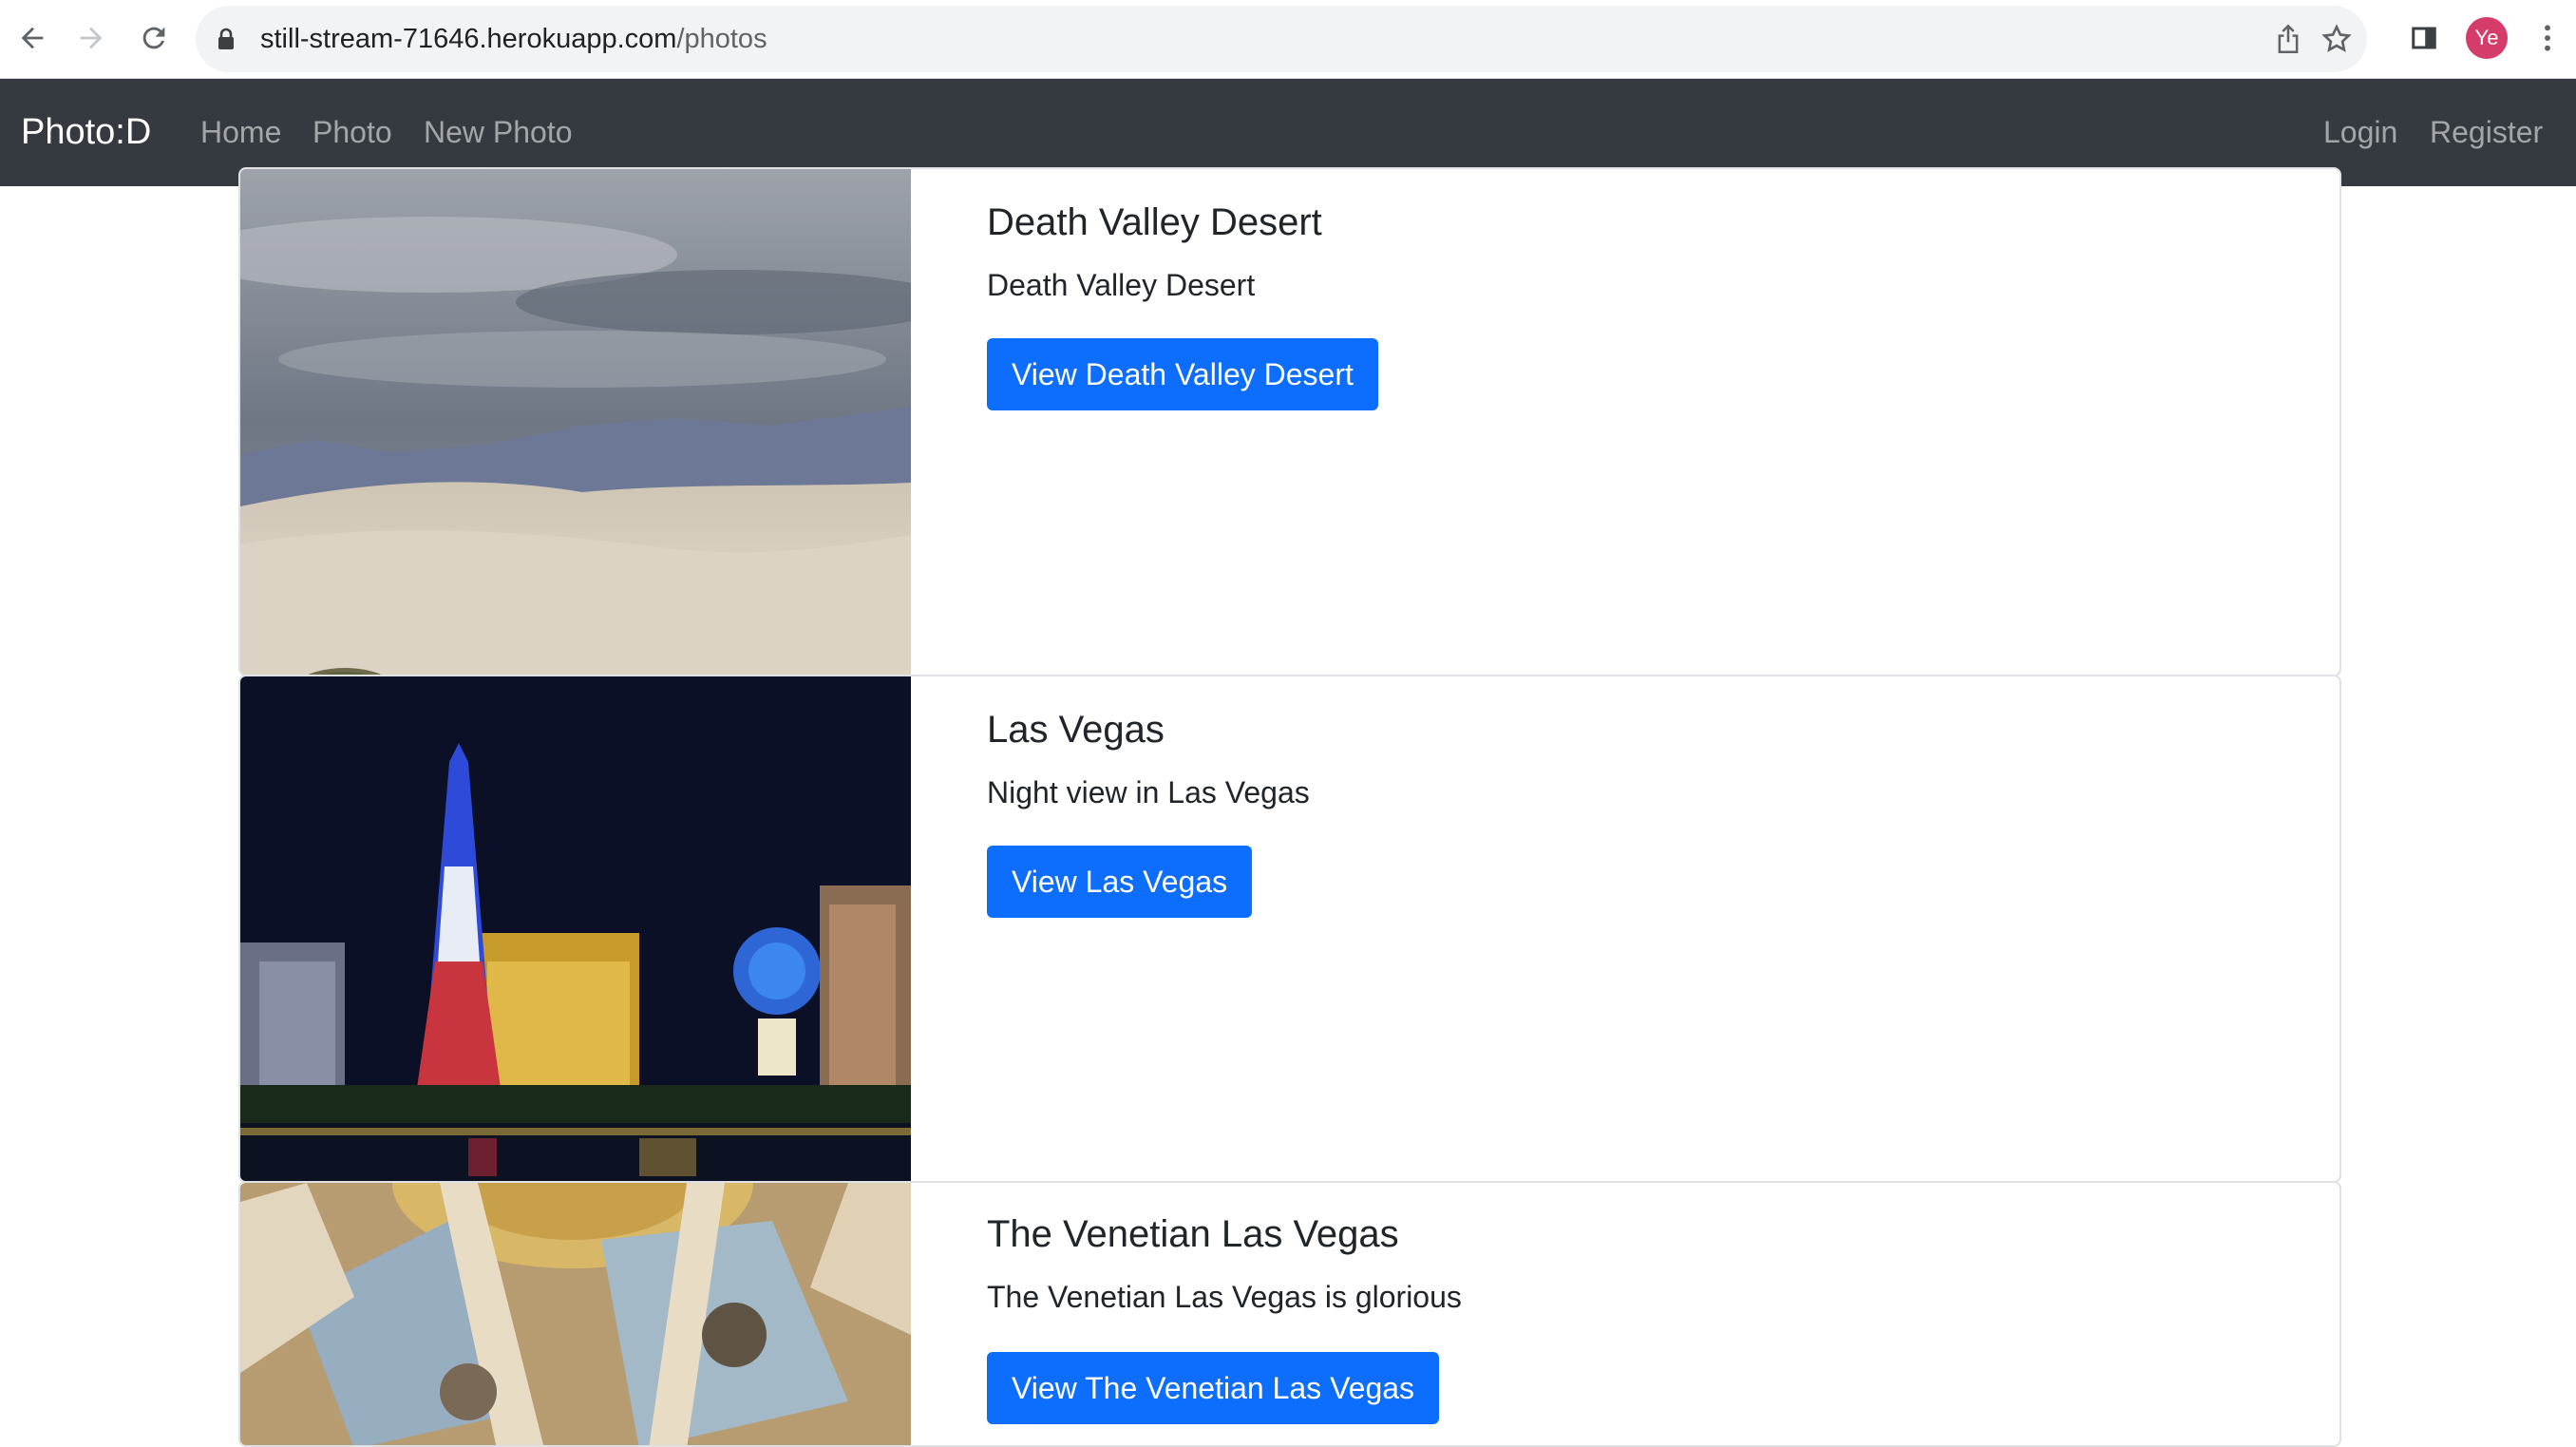  I want to click on view-photo-button: View Las Vegas, so click(1120, 882).